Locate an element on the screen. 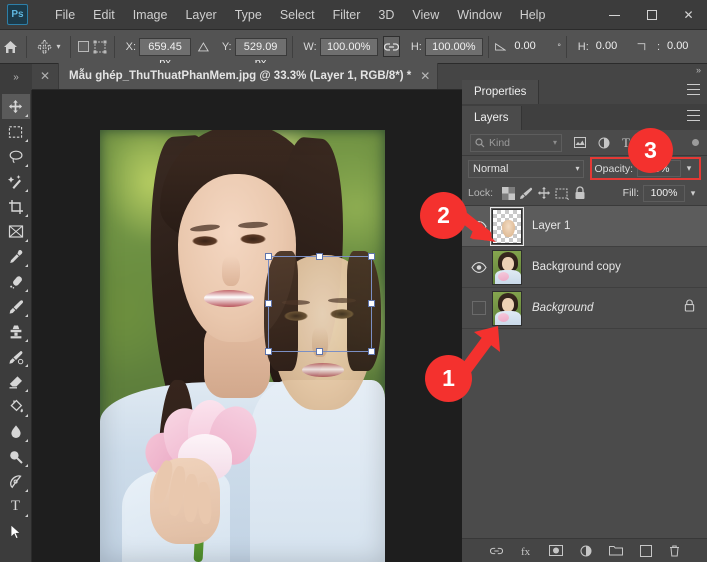 The image size is (707, 562). maintain-aspect-ratio-button is located at coordinates (391, 46).